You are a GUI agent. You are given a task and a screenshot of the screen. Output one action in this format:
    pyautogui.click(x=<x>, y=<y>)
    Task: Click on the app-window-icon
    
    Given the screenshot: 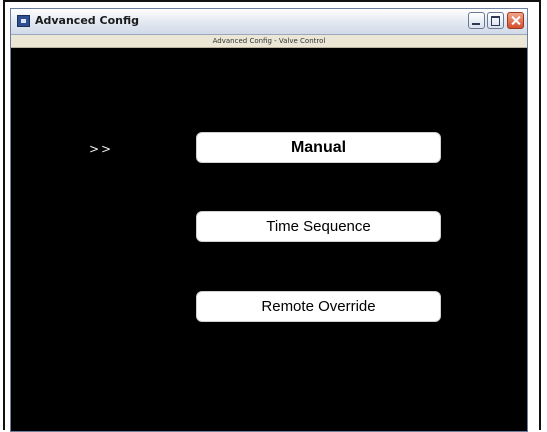 What is the action you would take?
    pyautogui.click(x=23, y=21)
    